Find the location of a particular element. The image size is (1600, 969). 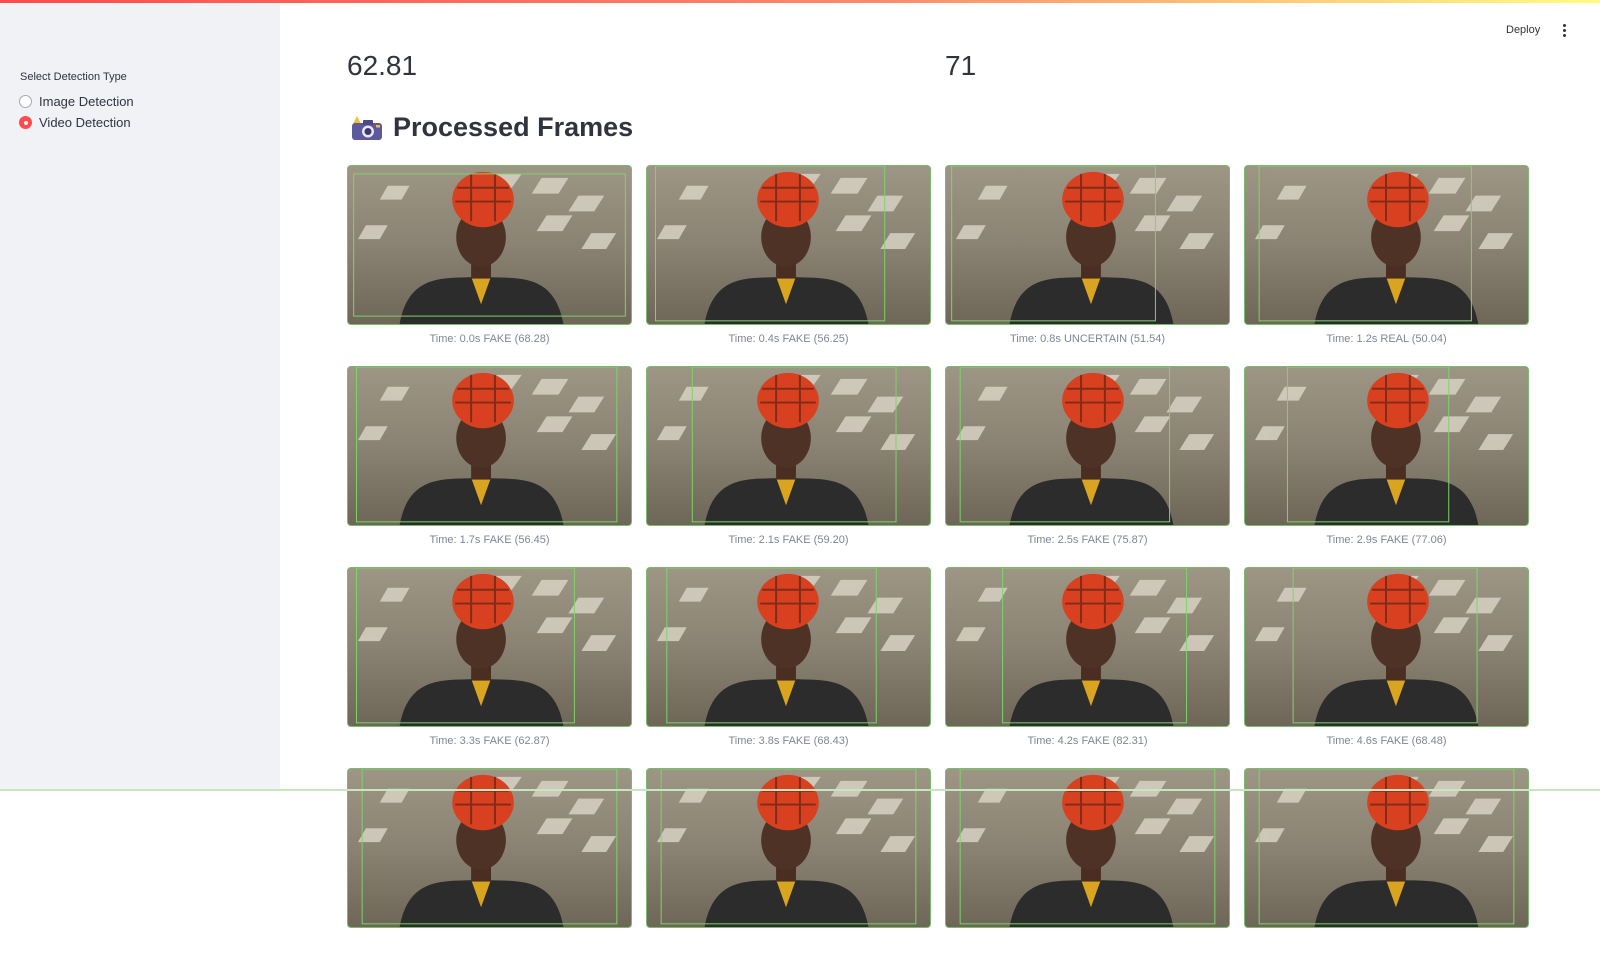

frame-card: Time: 2.5s FAKE (75.87) is located at coordinates (1087, 466).